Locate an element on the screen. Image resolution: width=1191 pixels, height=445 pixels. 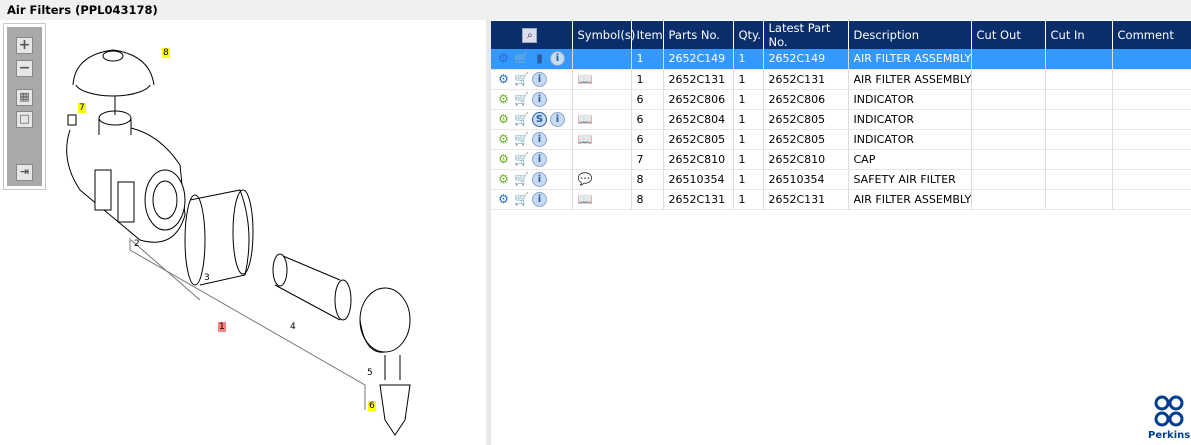
callout-2: 2 is located at coordinates (137, 244).